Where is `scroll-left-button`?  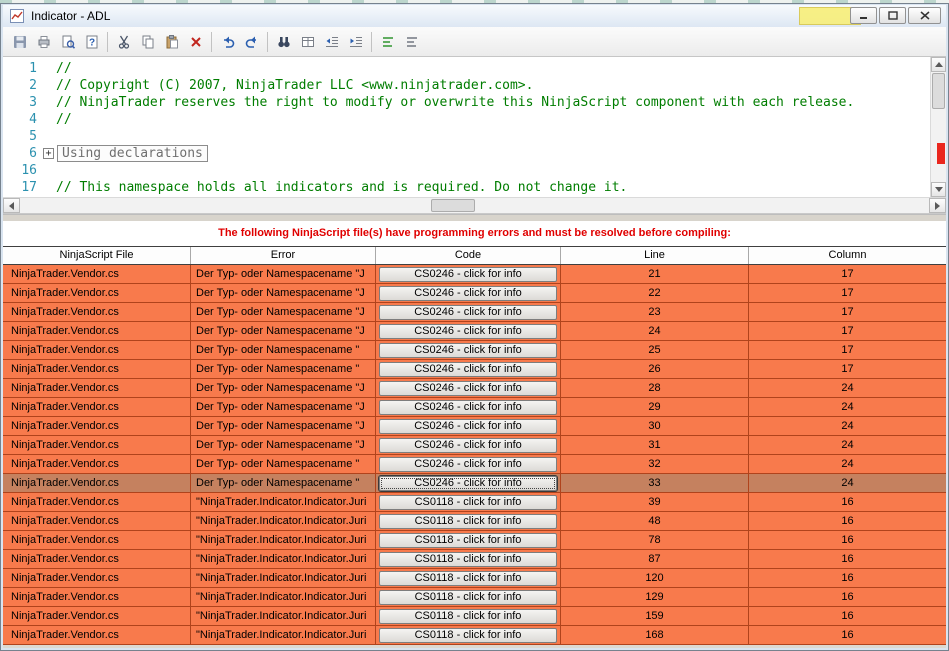
scroll-left-button is located at coordinates (11, 205).